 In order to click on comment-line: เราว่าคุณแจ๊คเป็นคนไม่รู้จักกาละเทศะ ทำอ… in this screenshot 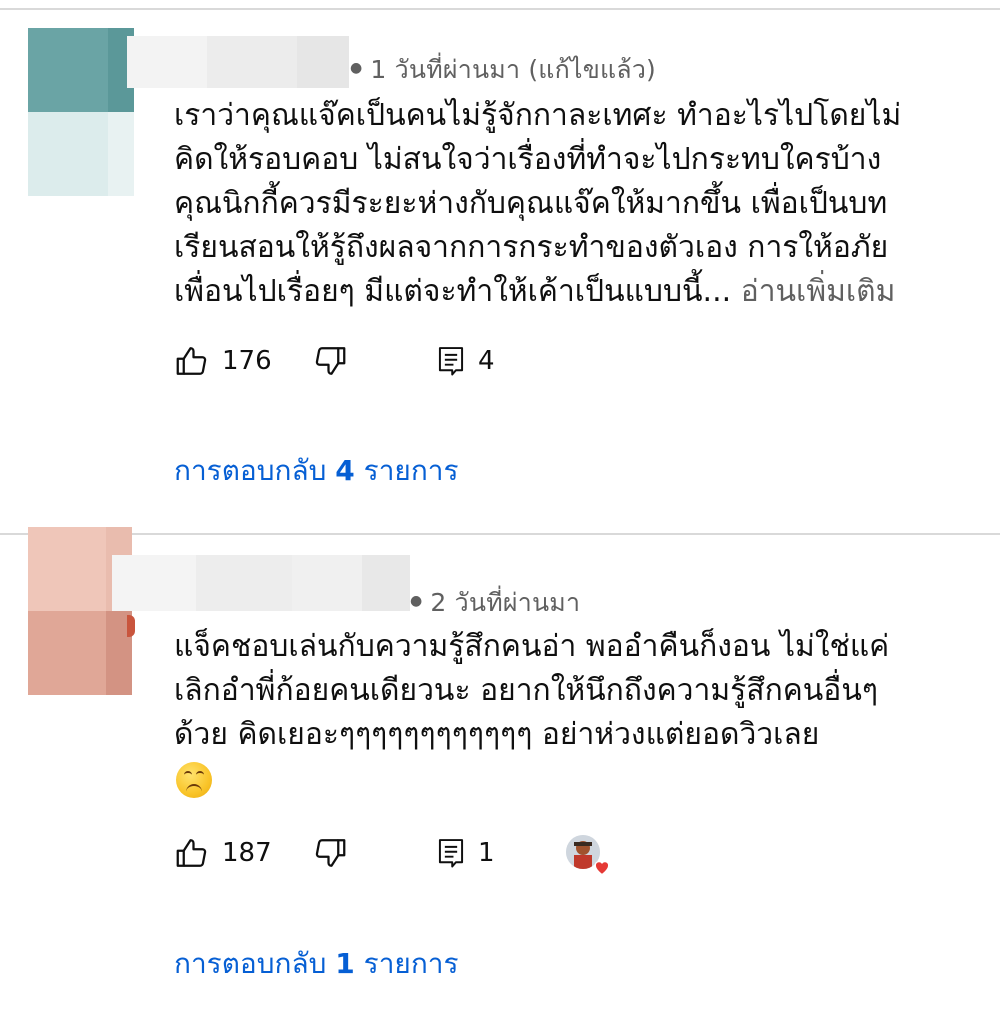, I will do `click(538, 115)`.